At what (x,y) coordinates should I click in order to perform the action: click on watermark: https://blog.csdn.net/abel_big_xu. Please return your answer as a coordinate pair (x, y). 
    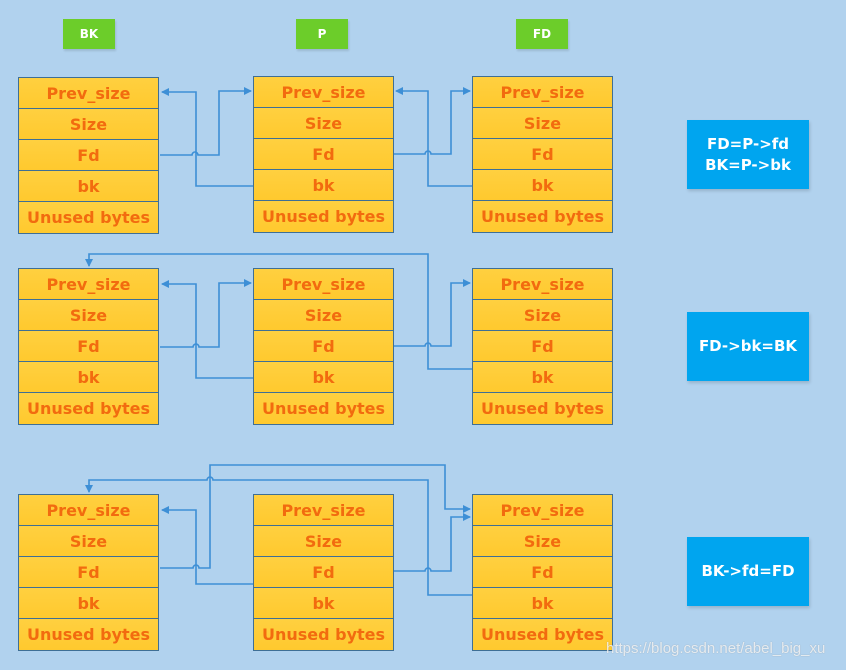
    Looking at the image, I should click on (716, 648).